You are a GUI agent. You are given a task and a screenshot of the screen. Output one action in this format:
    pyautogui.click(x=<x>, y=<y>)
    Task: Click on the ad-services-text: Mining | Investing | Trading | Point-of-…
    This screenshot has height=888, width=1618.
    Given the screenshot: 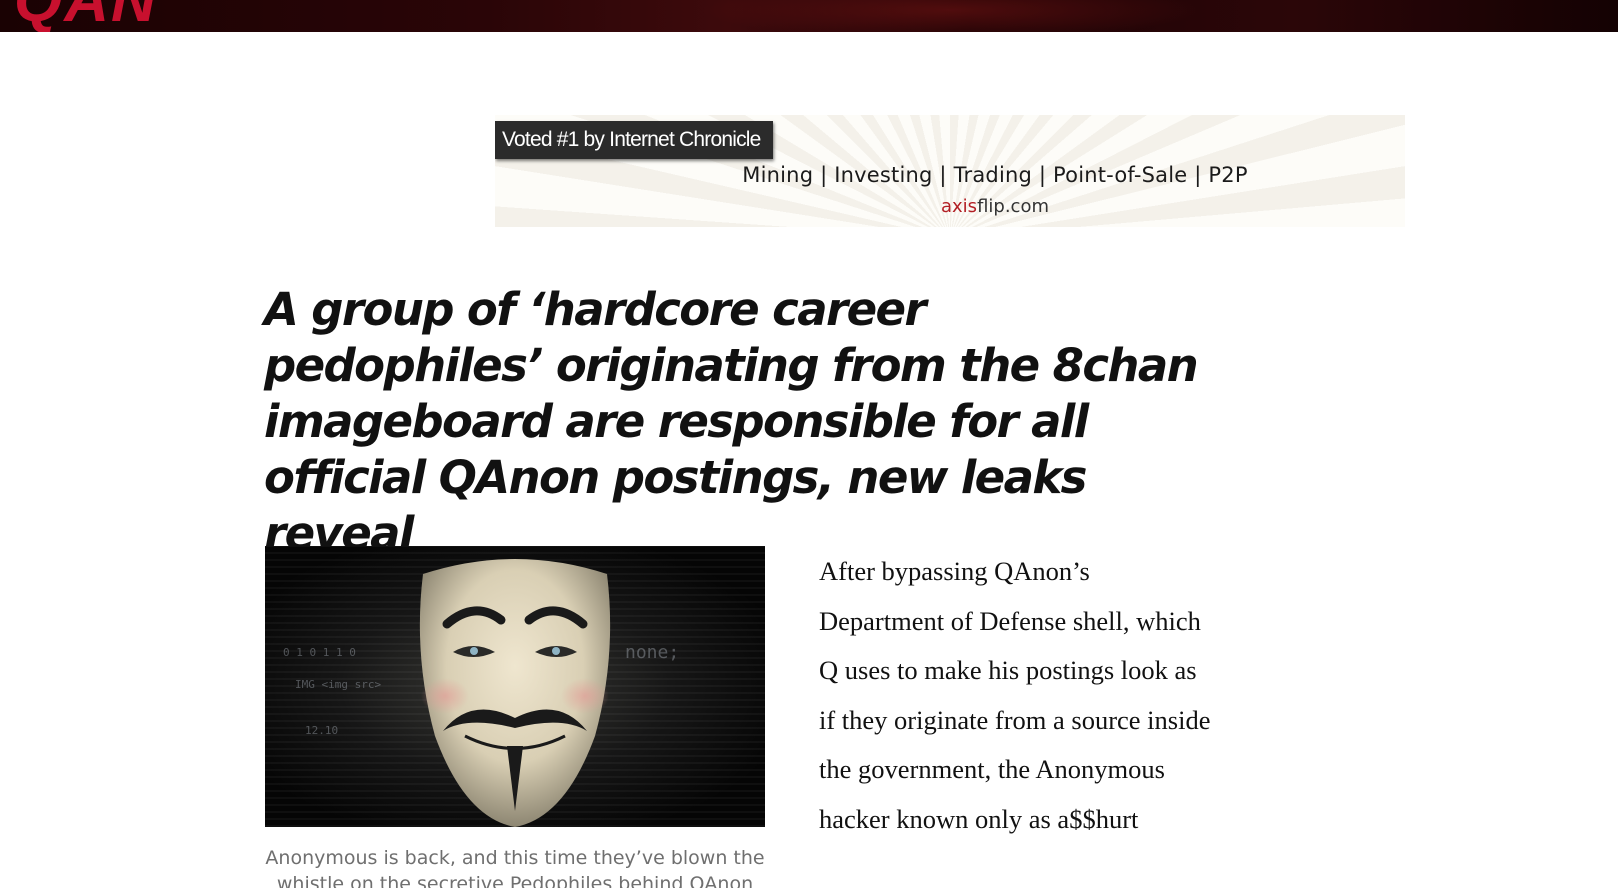 What is the action you would take?
    pyautogui.click(x=995, y=175)
    